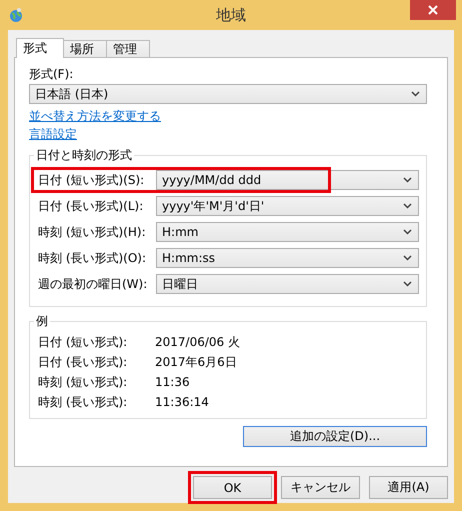 This screenshot has height=511, width=462. Describe the element at coordinates (51, 74) in the screenshot. I see `field-label: 形式(F):` at that location.